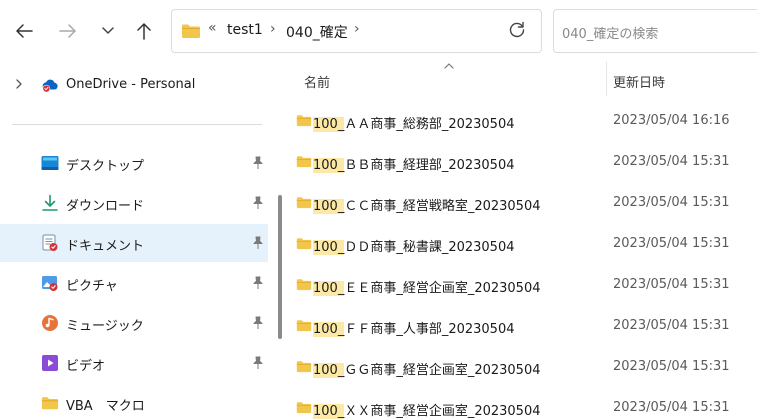 This screenshot has width=757, height=420. What do you see at coordinates (521, 245) in the screenshot?
I see `file-row: 100_ＤＤ商事_秘書課_20230504 2023/05/04 15:31` at bounding box center [521, 245].